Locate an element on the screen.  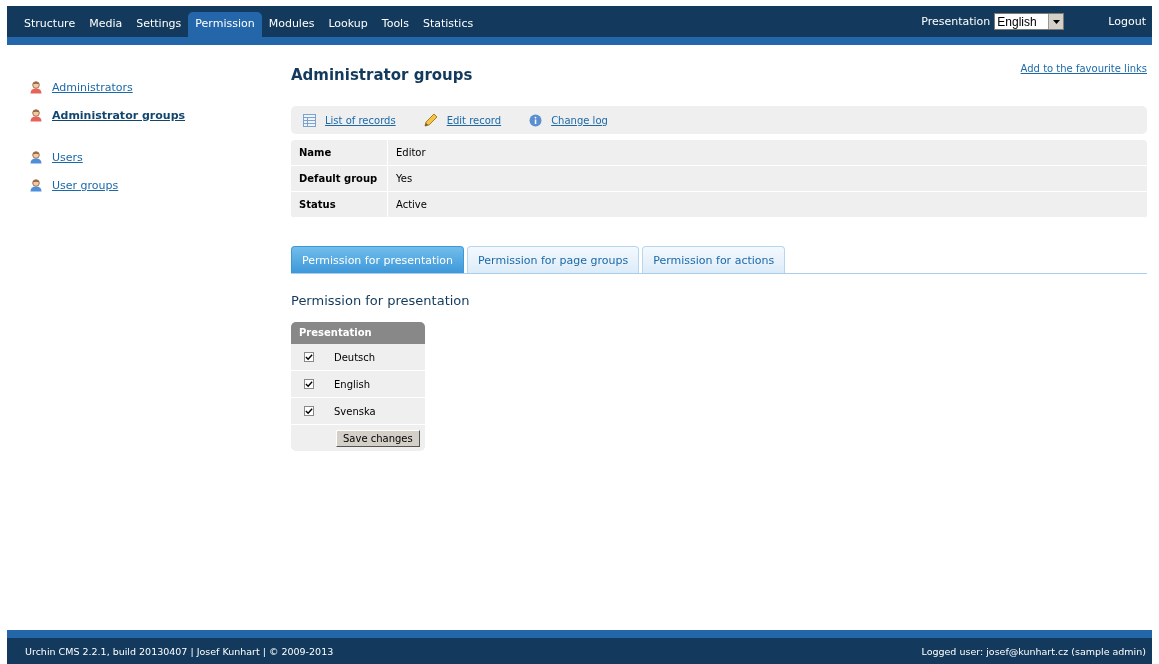
tab: Permission for actions is located at coordinates (714, 259).